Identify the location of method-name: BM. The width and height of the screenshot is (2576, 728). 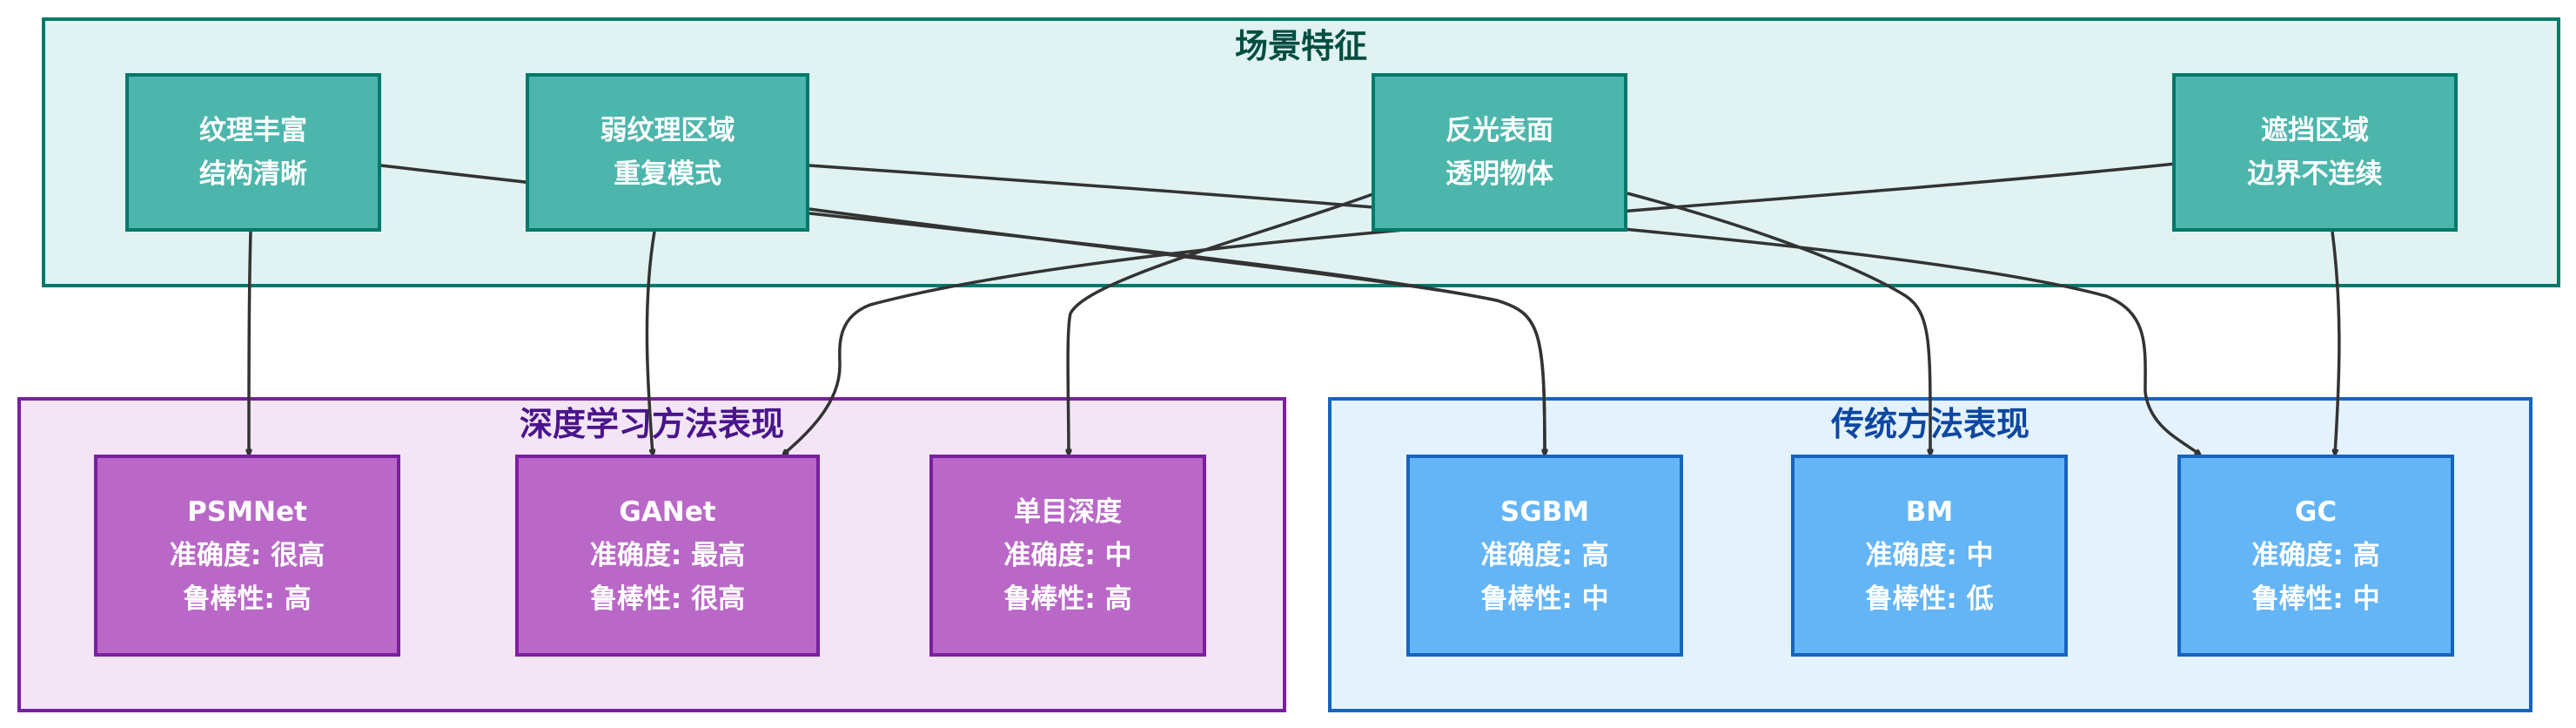
(1930, 512).